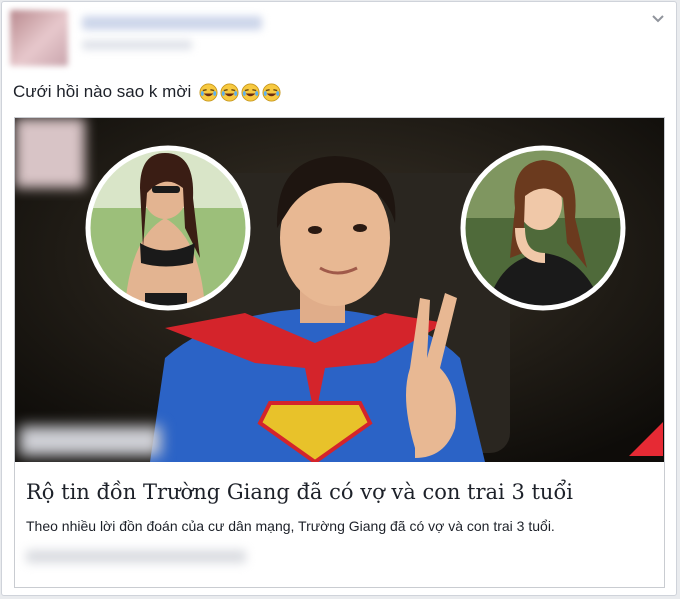 The width and height of the screenshot is (680, 599). What do you see at coordinates (90, 441) in the screenshot?
I see `image-caption-redacted` at bounding box center [90, 441].